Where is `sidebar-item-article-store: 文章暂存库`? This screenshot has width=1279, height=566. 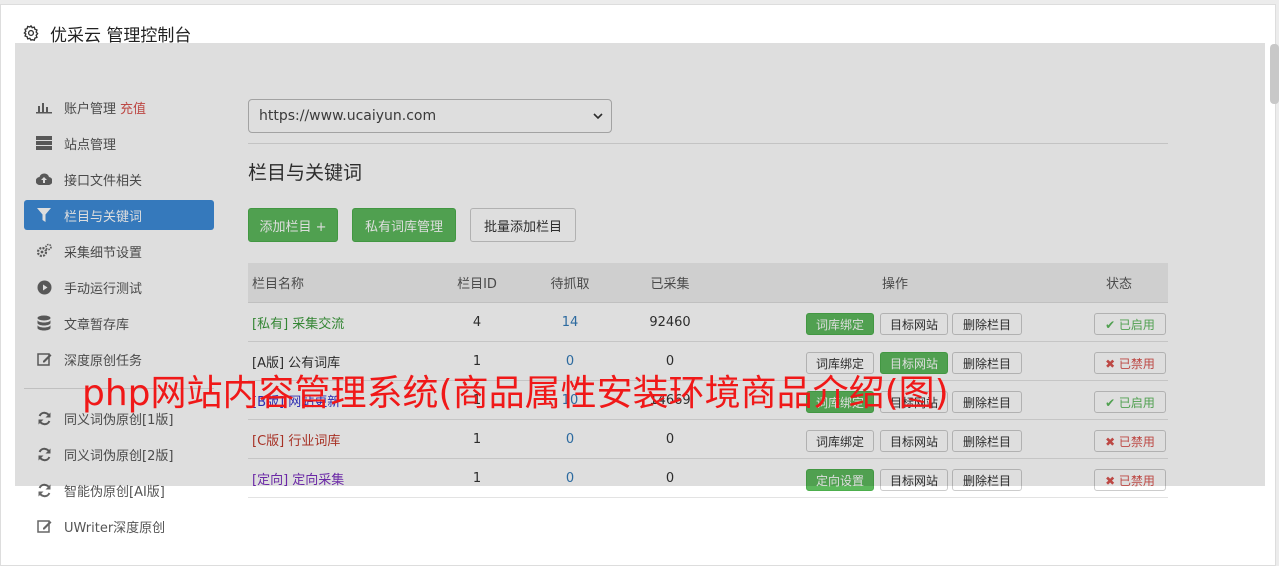 sidebar-item-article-store: 文章暂存库 is located at coordinates (119, 323).